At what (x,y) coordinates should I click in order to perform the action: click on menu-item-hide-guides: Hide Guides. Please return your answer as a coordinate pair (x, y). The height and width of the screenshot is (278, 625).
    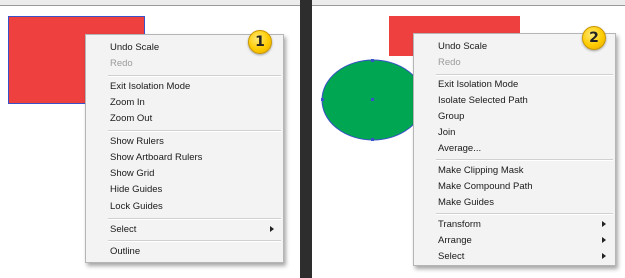
    Looking at the image, I should click on (136, 189).